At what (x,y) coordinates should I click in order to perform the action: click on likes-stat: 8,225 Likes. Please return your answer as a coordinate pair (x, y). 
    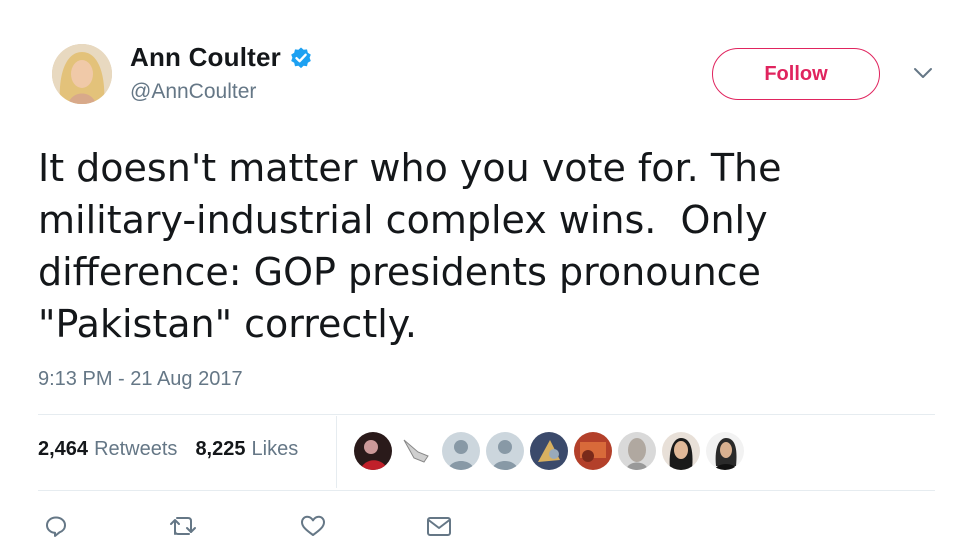
    Looking at the image, I should click on (246, 449).